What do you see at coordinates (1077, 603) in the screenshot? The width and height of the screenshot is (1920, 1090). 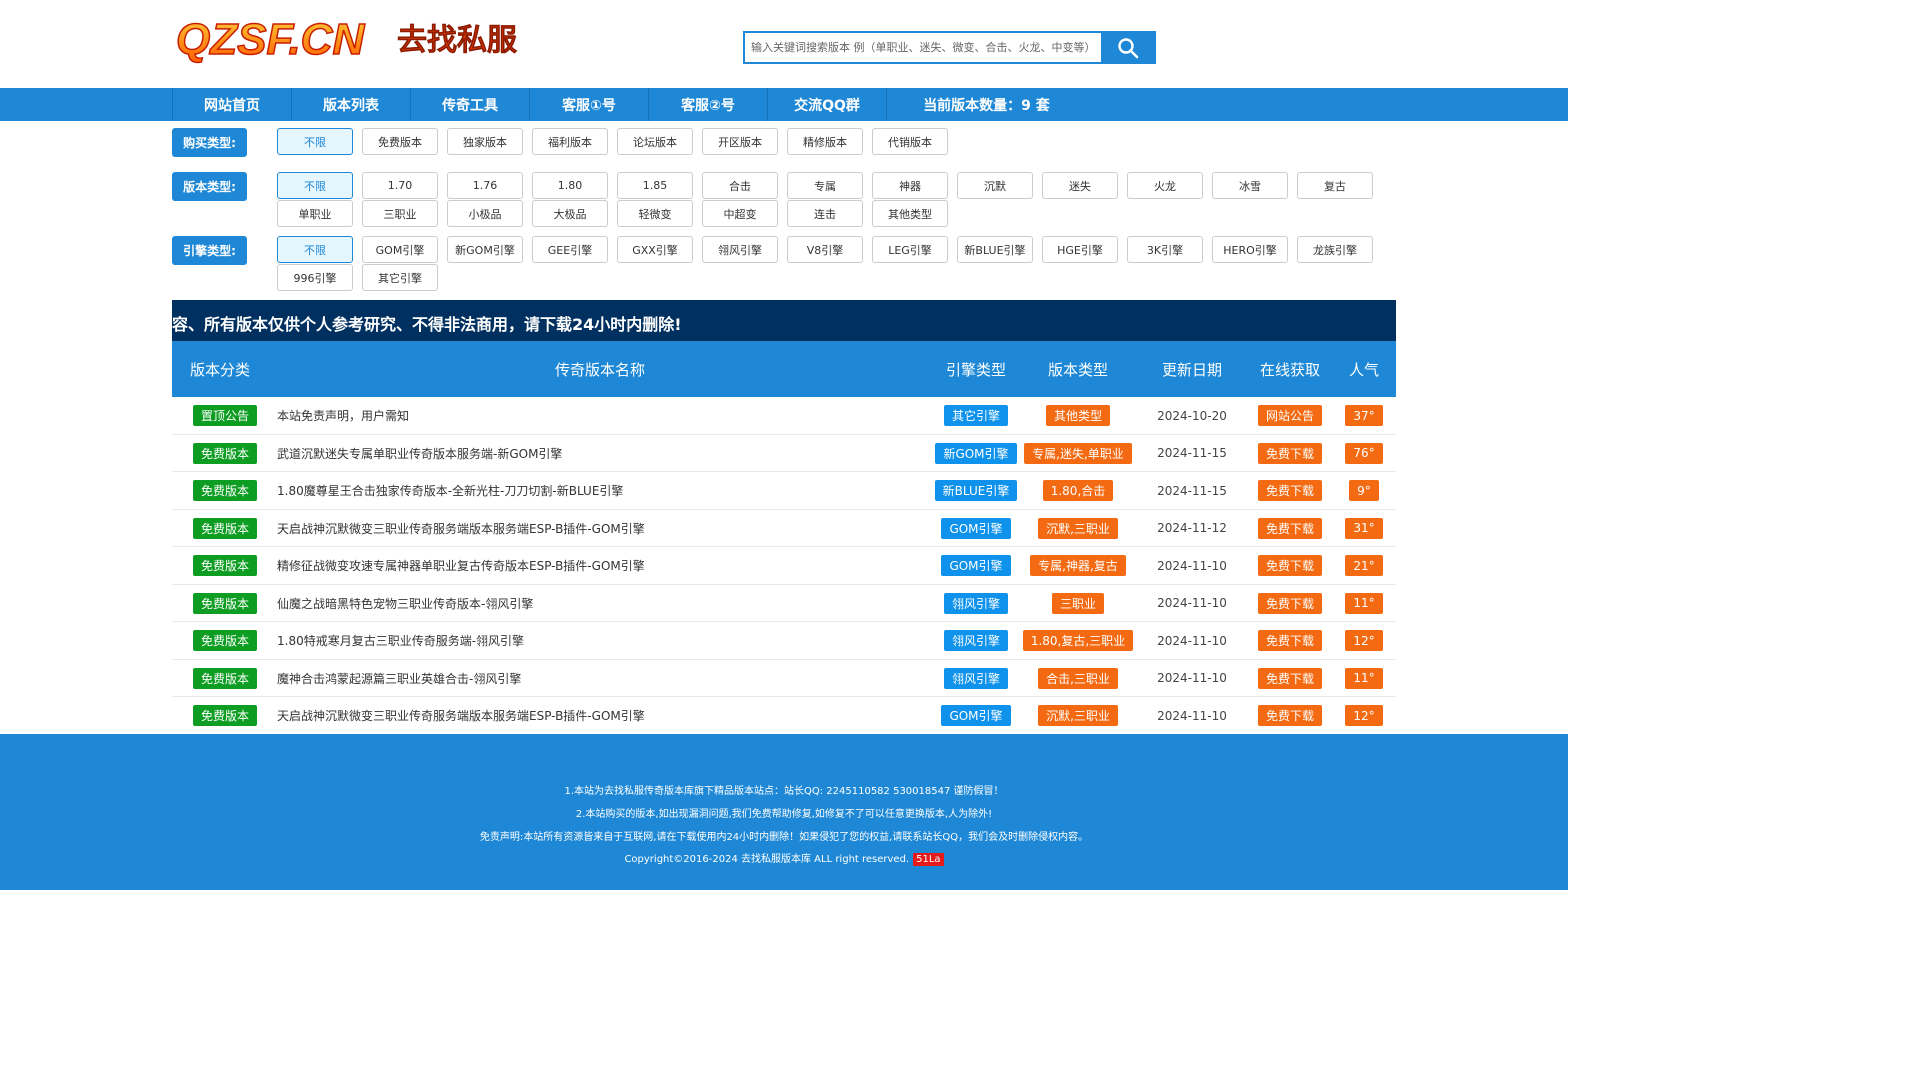 I see `version-type-badge: 三职业` at bounding box center [1077, 603].